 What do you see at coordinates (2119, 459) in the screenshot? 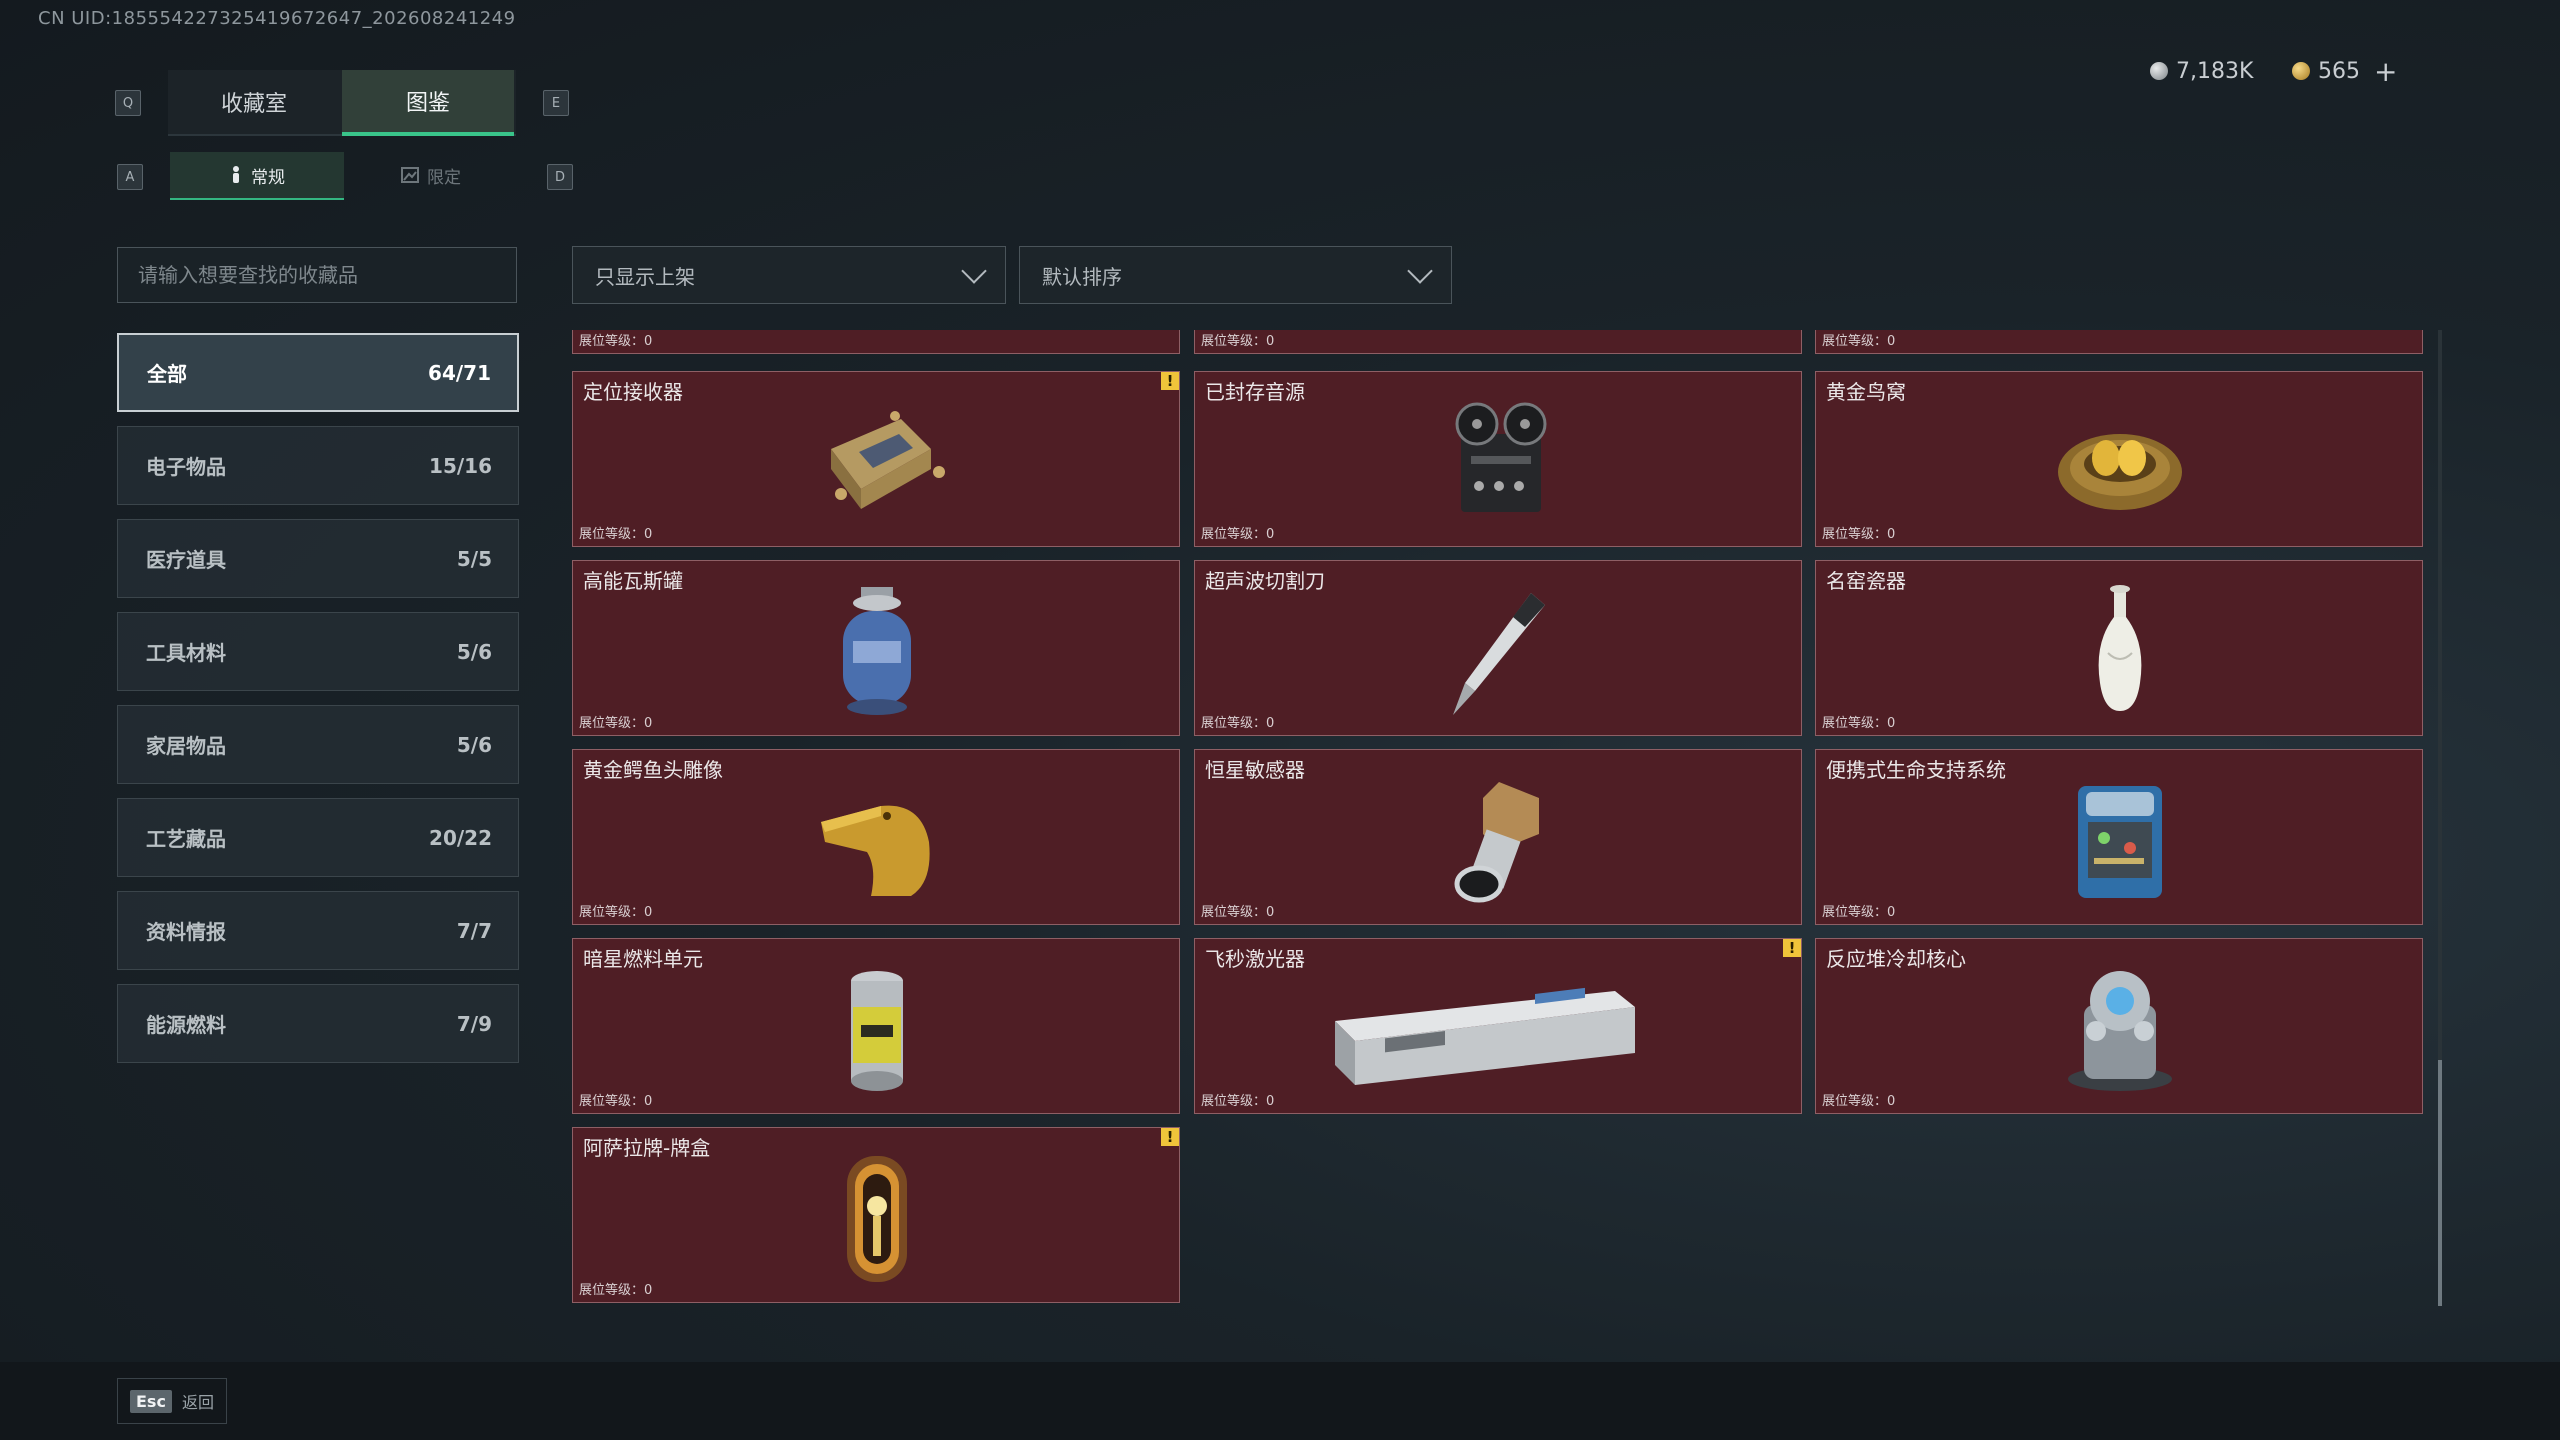
I see `item-card-golden-nest: 黄金鸟窝 展位等级：0` at bounding box center [2119, 459].